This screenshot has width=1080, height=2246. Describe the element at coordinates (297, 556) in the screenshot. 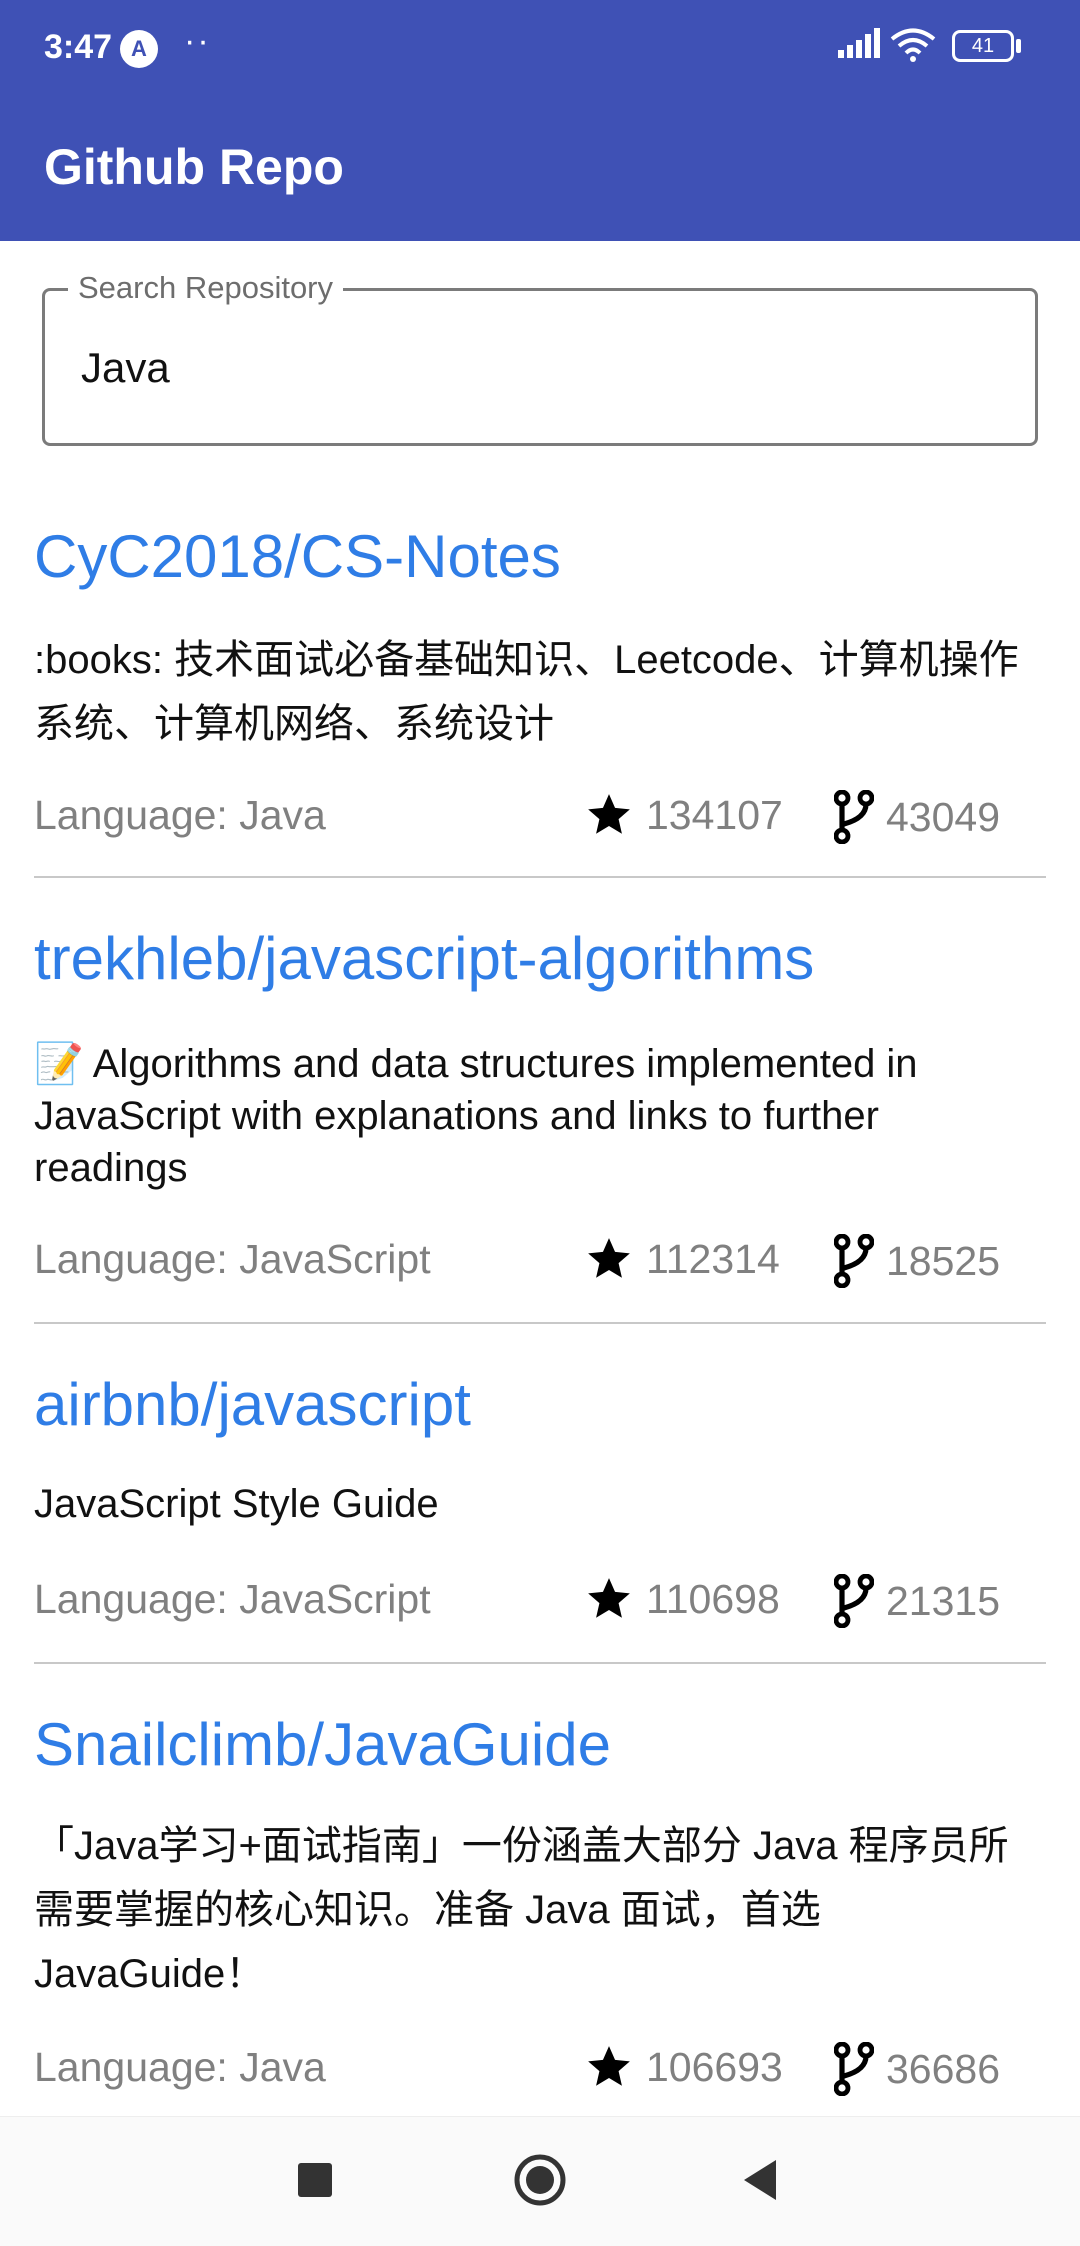

I see `repo-name: CyC2018/CS-Notes` at that location.